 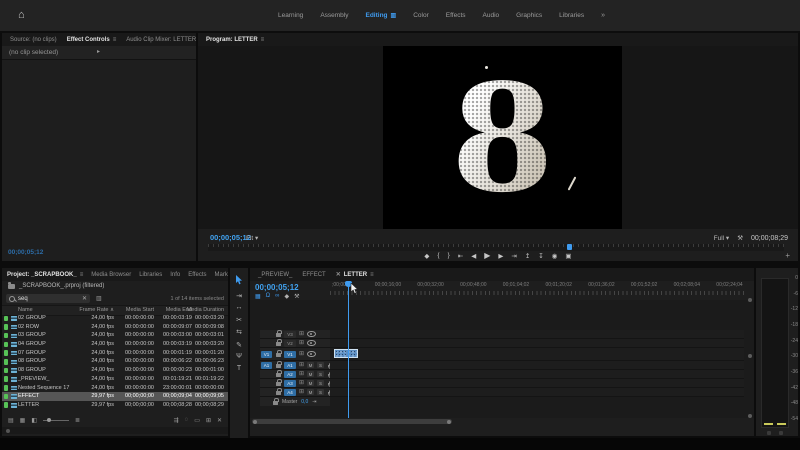 What do you see at coordinates (295, 401) in the screenshot?
I see `master-track-header: Master 0,0 ⇥` at bounding box center [295, 401].